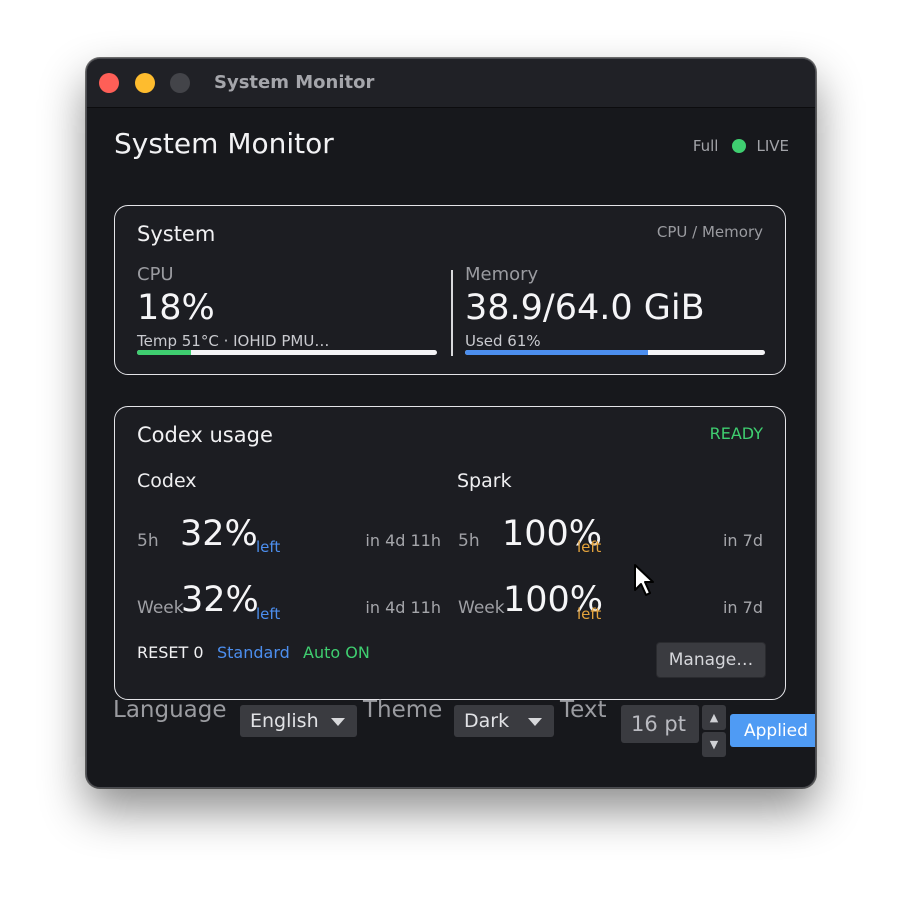 Image resolution: width=900 pixels, height=900 pixels. What do you see at coordinates (167, 481) in the screenshot?
I see `codex-section-title: Codex` at bounding box center [167, 481].